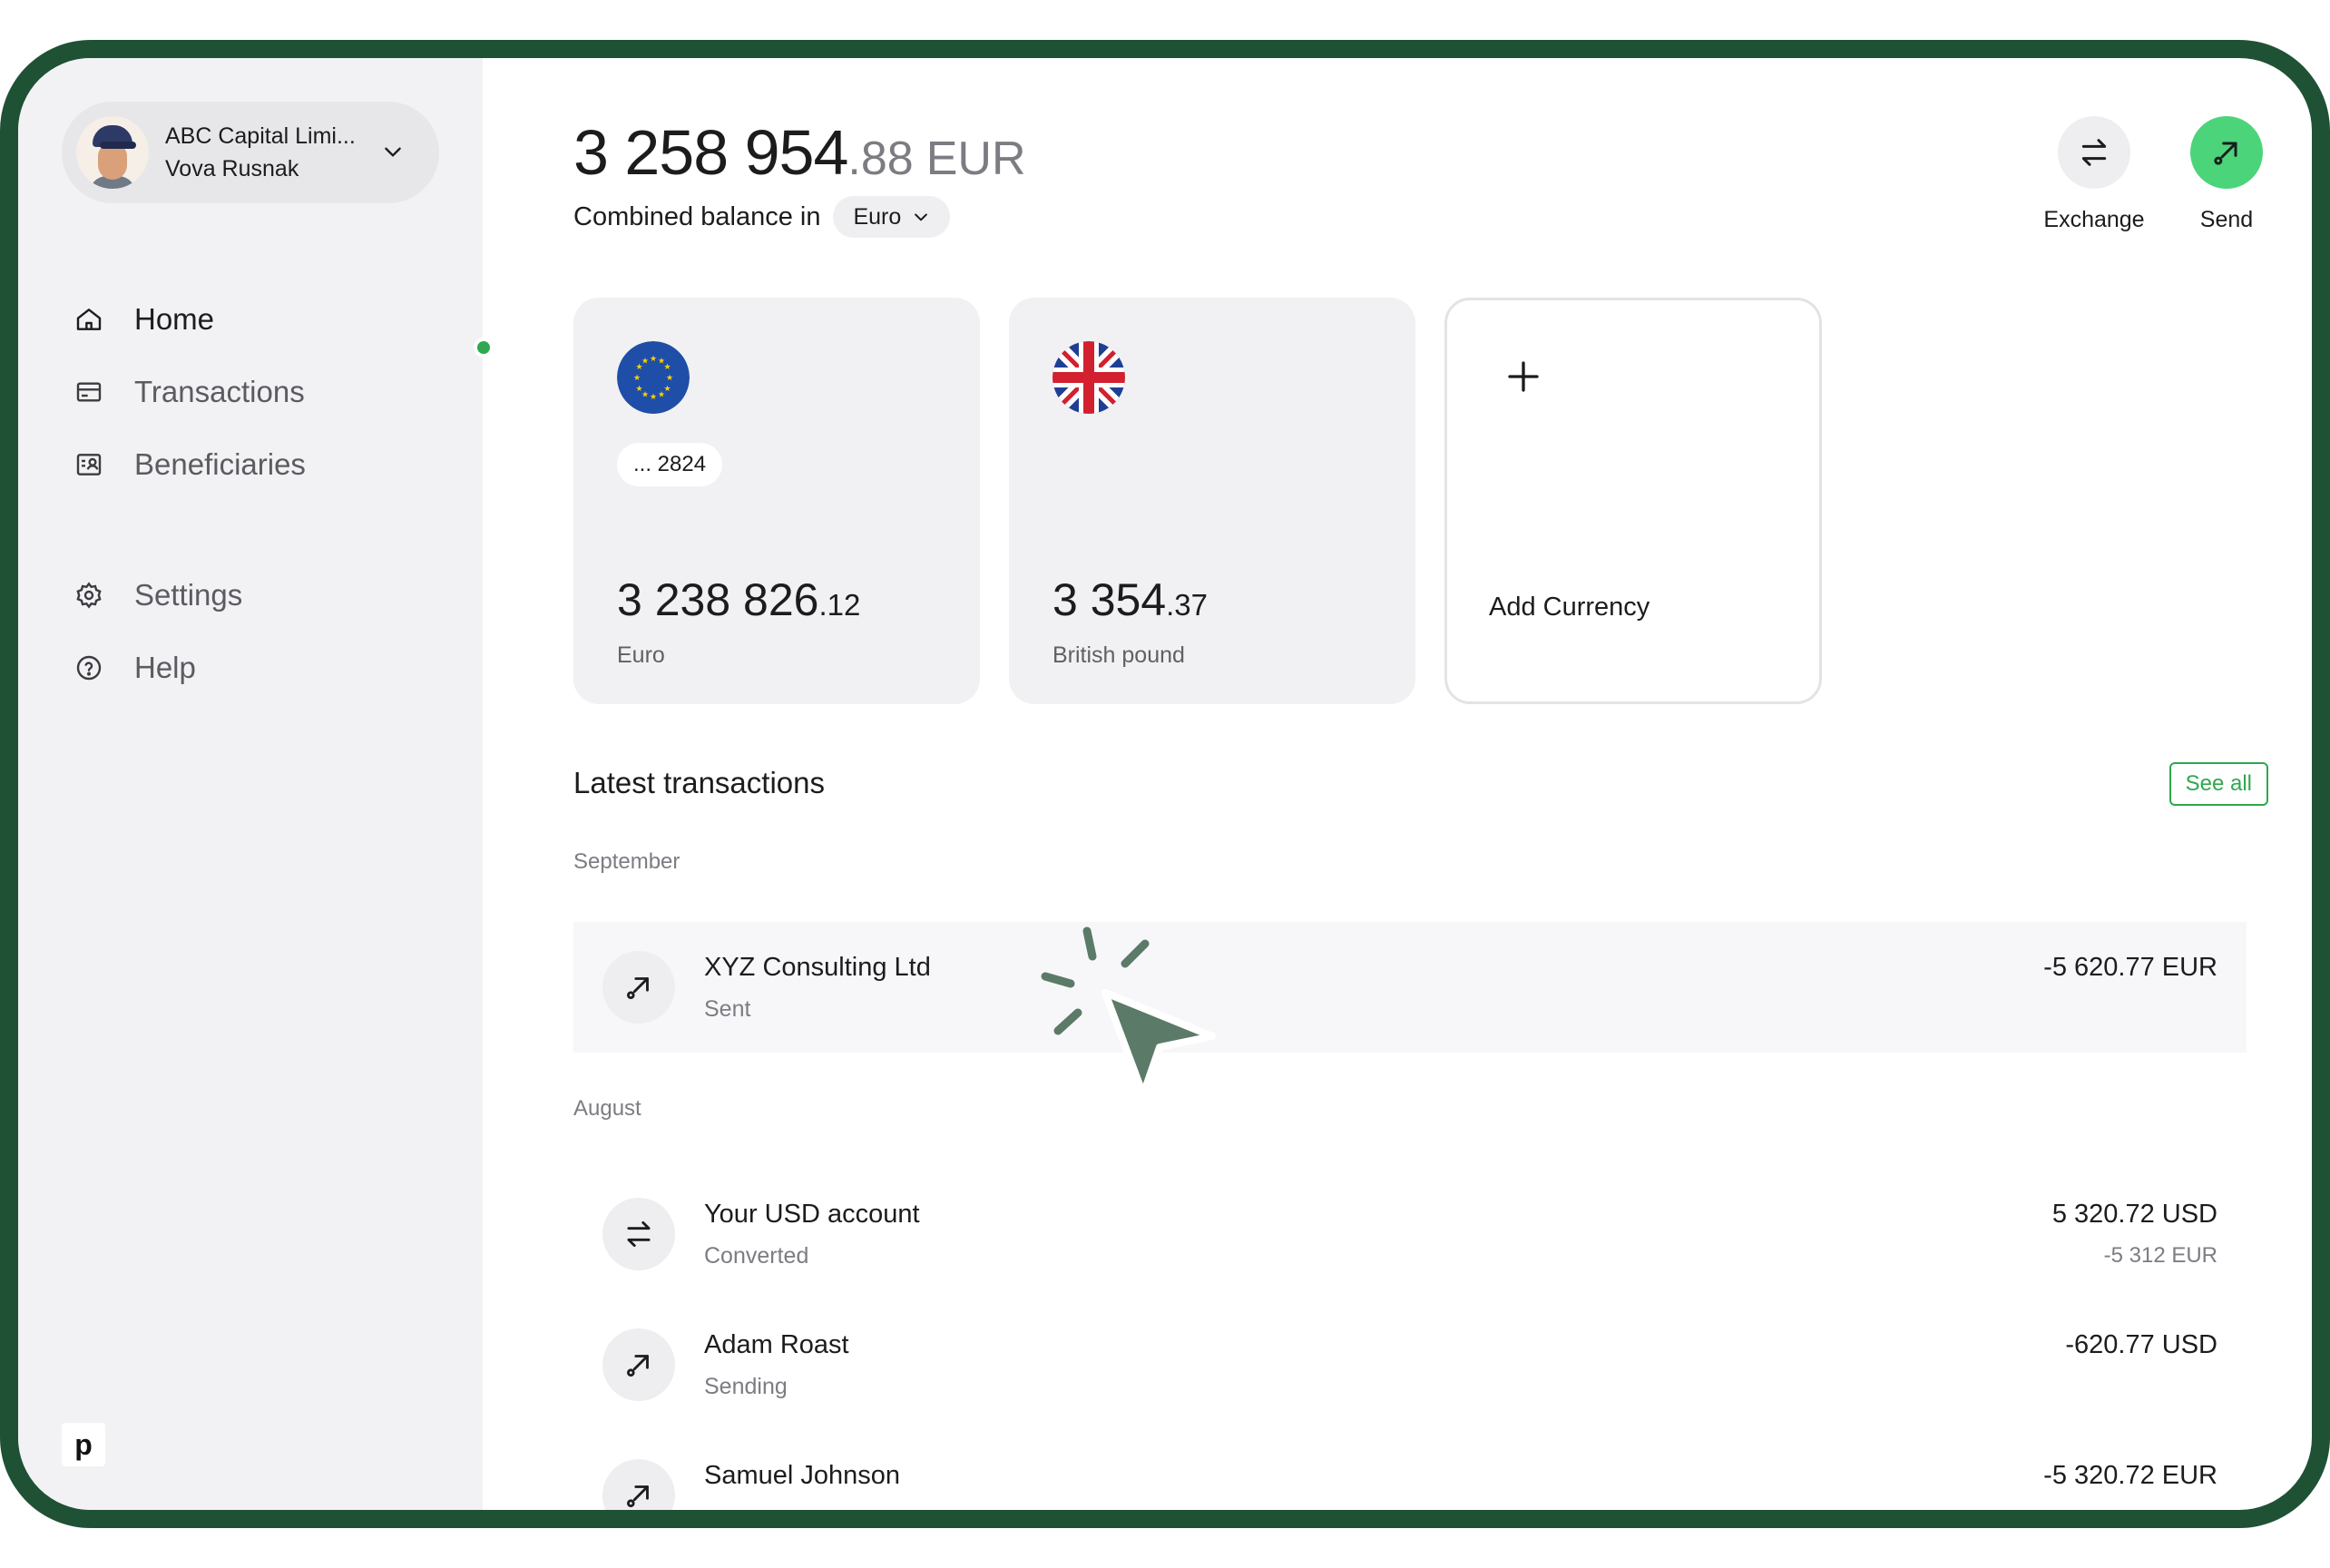  What do you see at coordinates (83, 1444) in the screenshot?
I see `brand-logo: p` at bounding box center [83, 1444].